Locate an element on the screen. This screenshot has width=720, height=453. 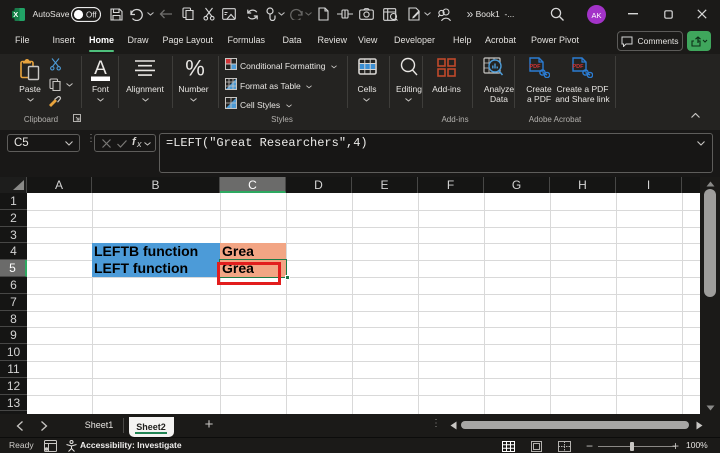
svg-text: AK is located at coordinates (596, 15).